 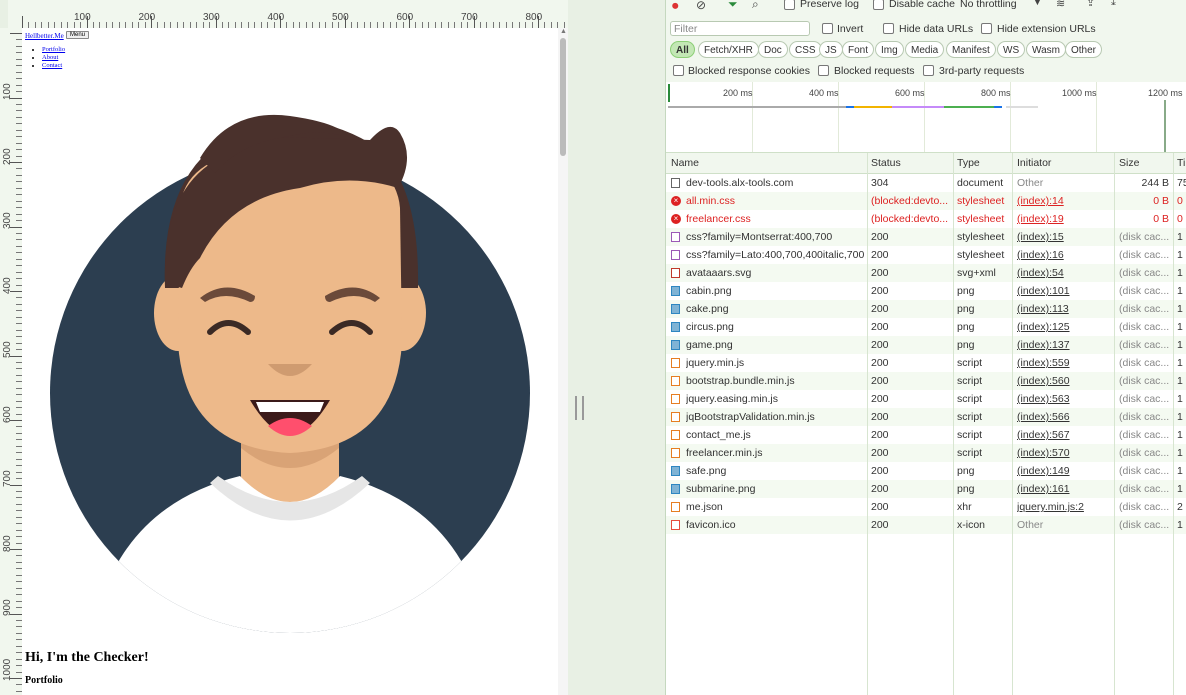 I want to click on column-header-initiator: Initiator, so click(x=1034, y=163).